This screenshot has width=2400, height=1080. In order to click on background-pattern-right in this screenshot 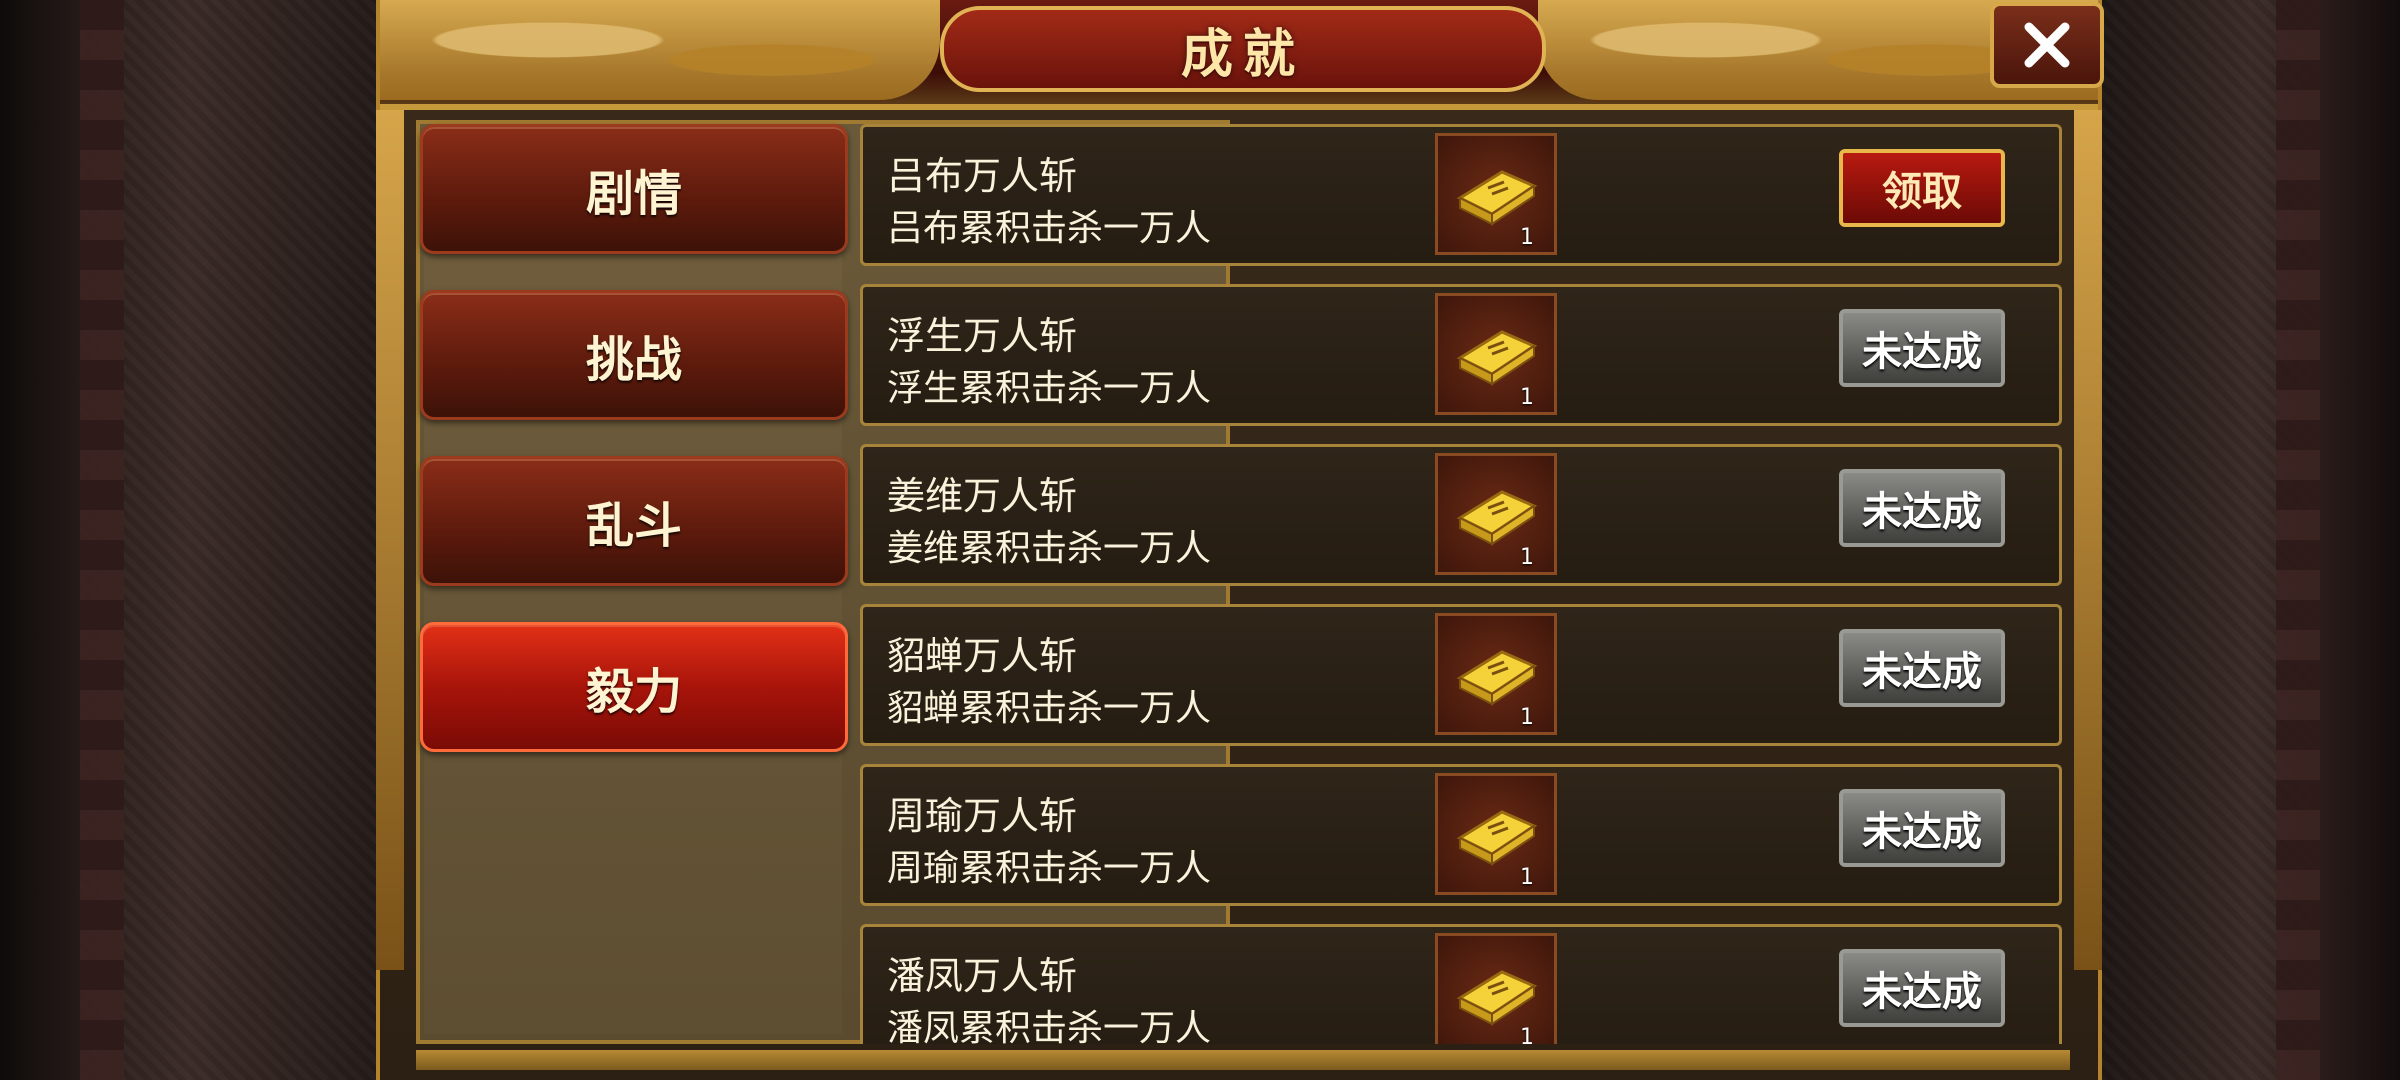, I will do `click(2298, 540)`.